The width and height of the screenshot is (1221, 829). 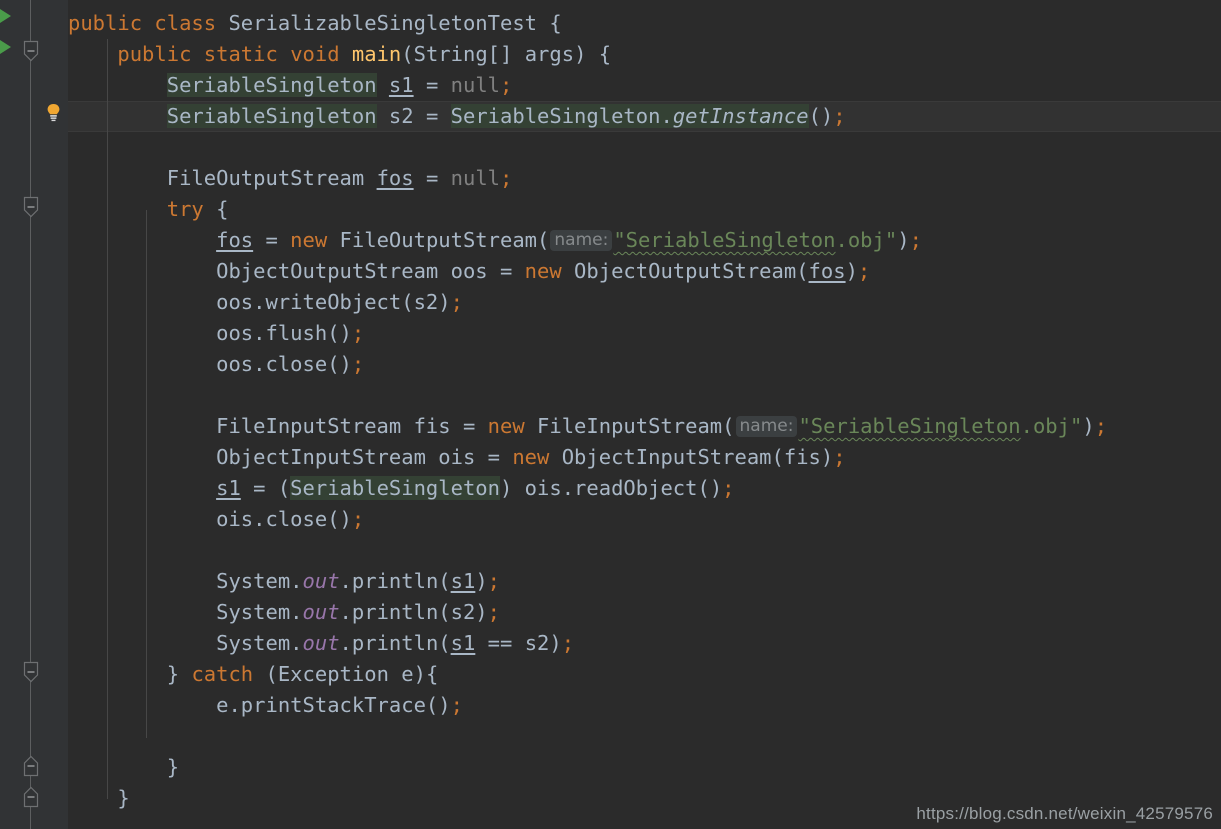 What do you see at coordinates (31, 766) in the screenshot?
I see `fold-end-method-icon` at bounding box center [31, 766].